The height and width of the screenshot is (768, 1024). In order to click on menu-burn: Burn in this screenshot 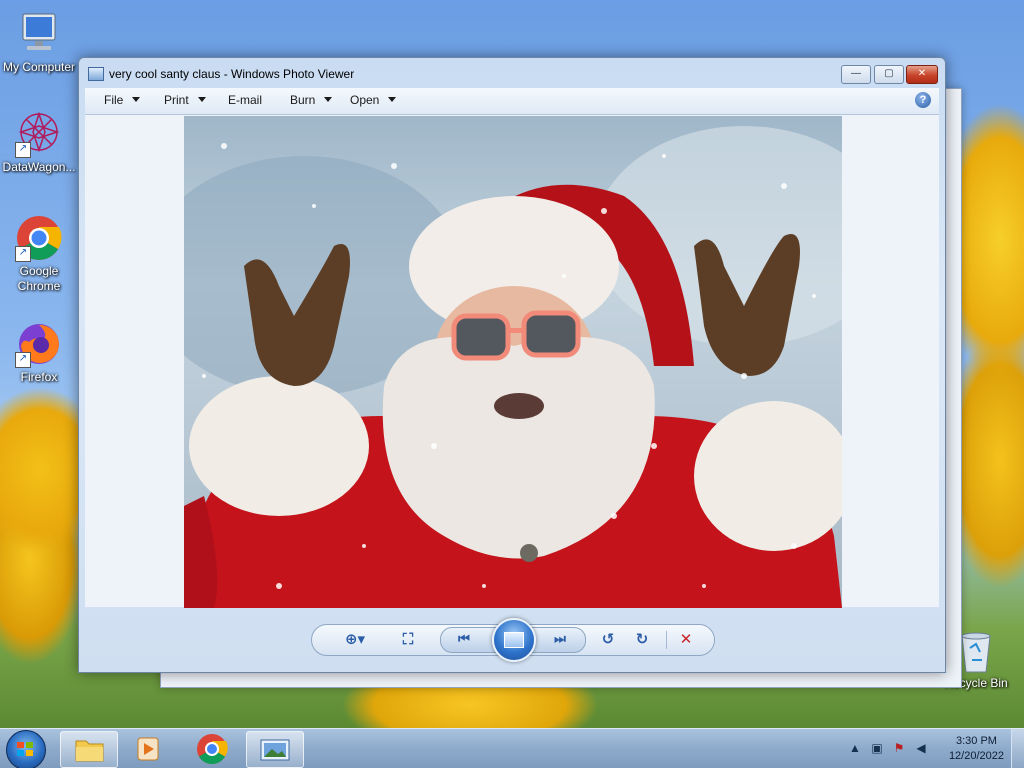, I will do `click(311, 100)`.